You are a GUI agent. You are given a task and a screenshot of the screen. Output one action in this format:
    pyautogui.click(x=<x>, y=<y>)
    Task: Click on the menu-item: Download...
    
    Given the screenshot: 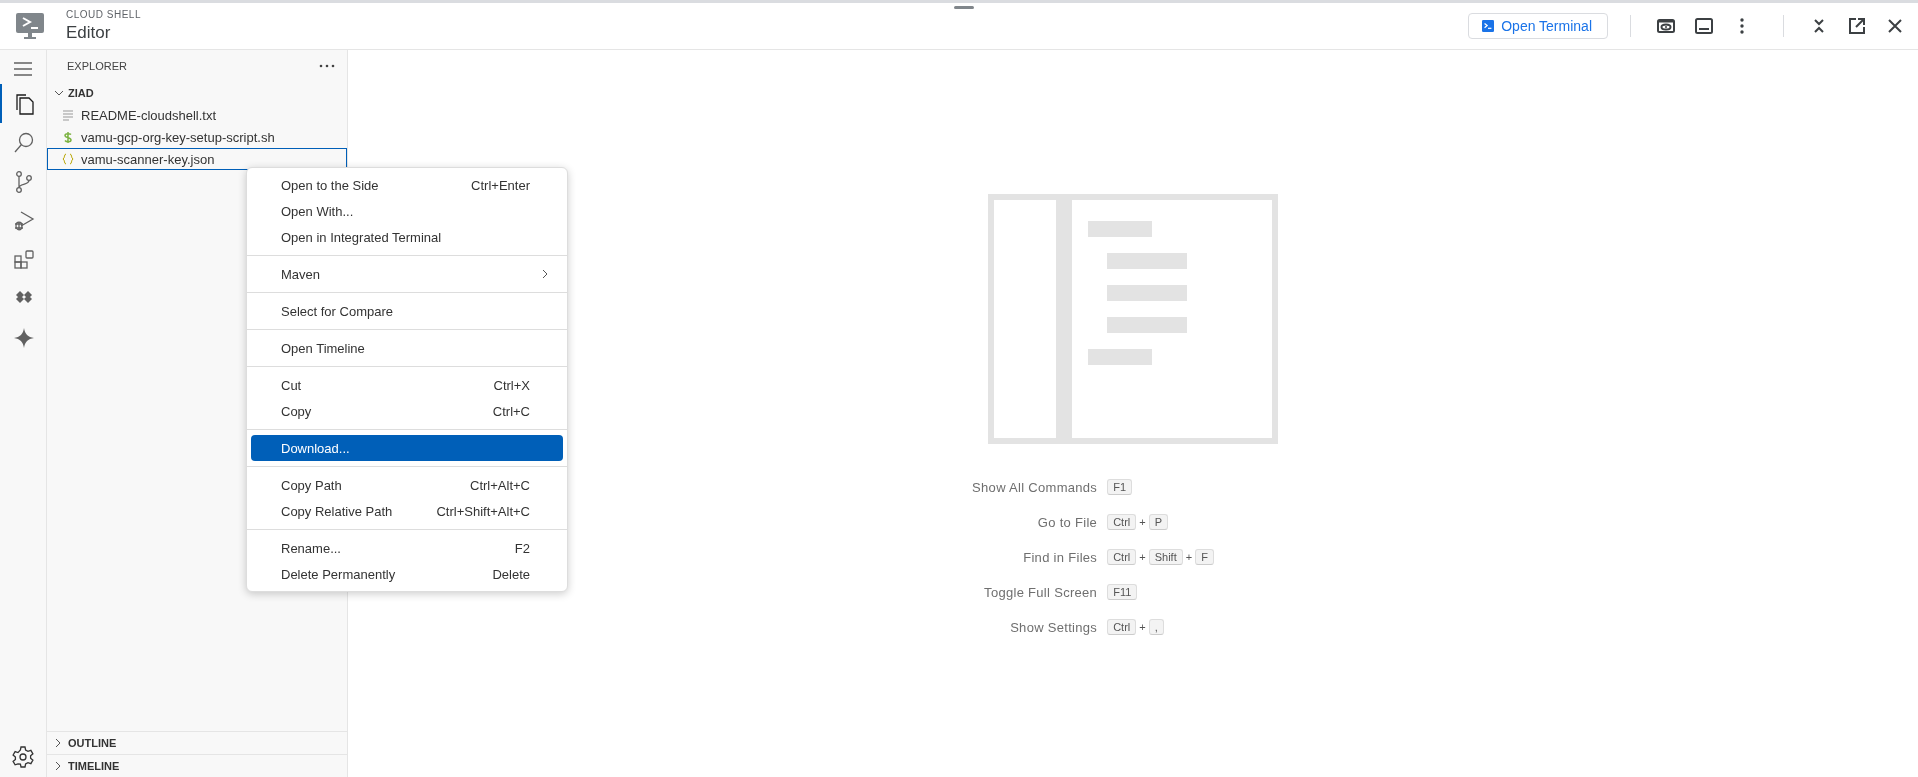 What is the action you would take?
    pyautogui.click(x=407, y=448)
    